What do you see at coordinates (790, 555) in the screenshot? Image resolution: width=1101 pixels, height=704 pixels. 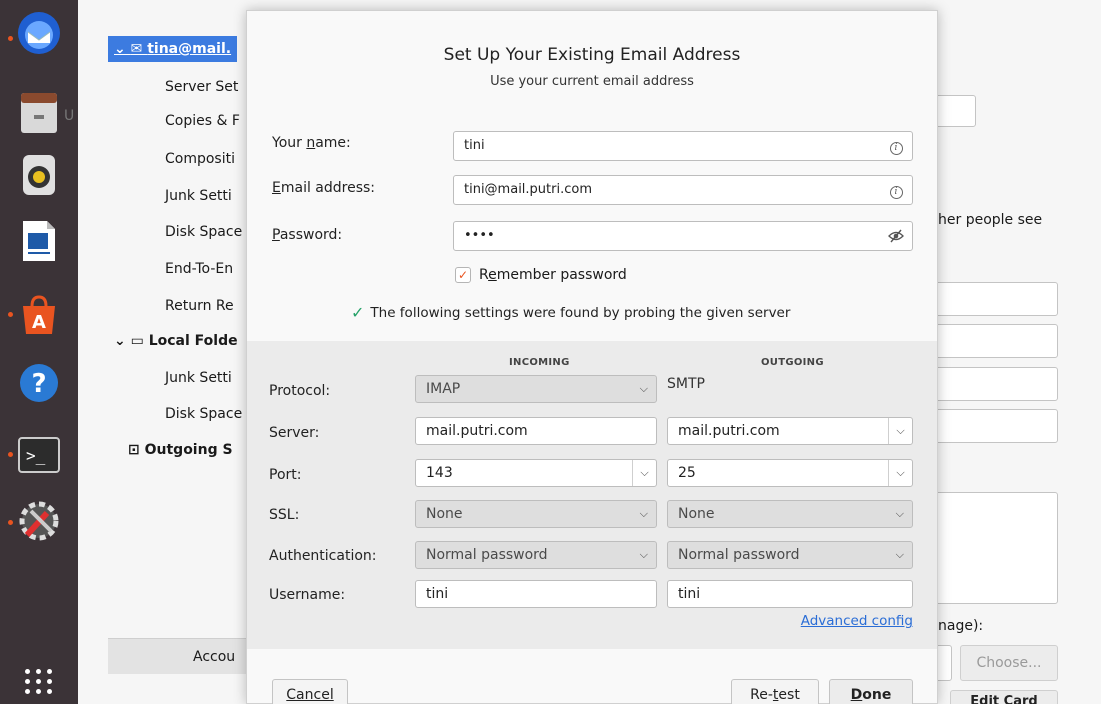 I see `outgoing-auth-select: Normal password ⌵` at bounding box center [790, 555].